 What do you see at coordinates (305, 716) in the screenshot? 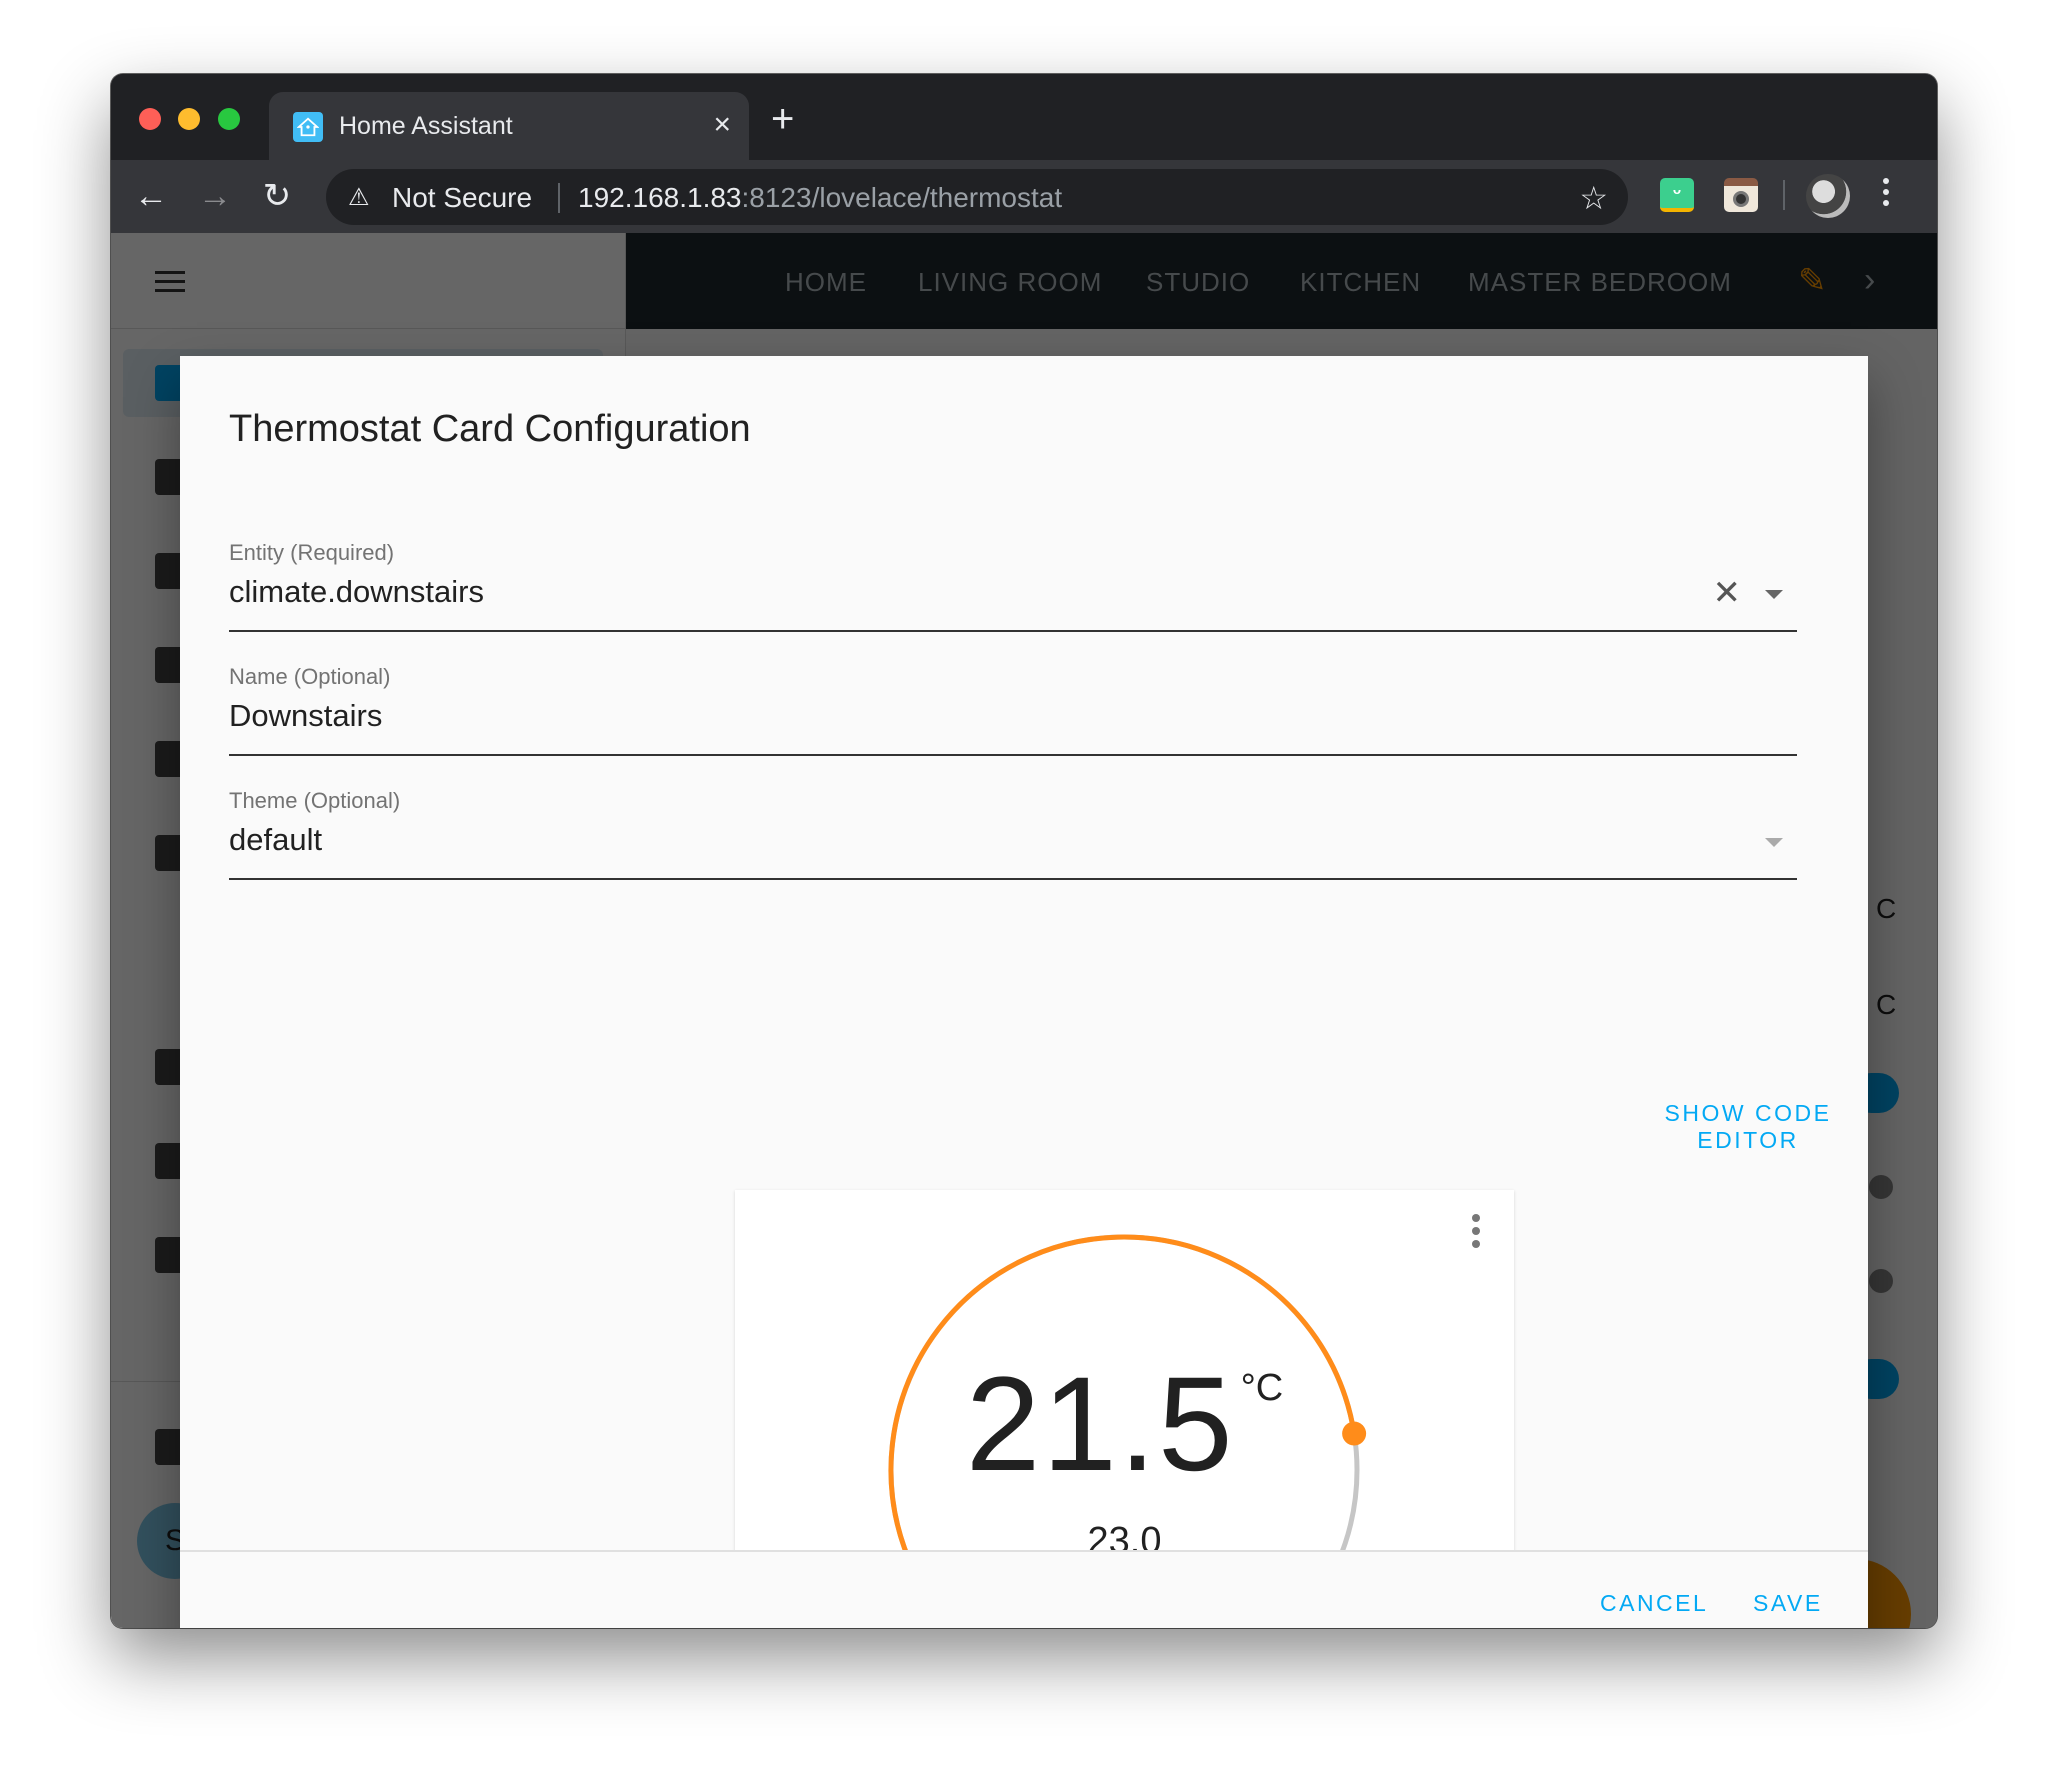
I see `name-input: Downstairs` at bounding box center [305, 716].